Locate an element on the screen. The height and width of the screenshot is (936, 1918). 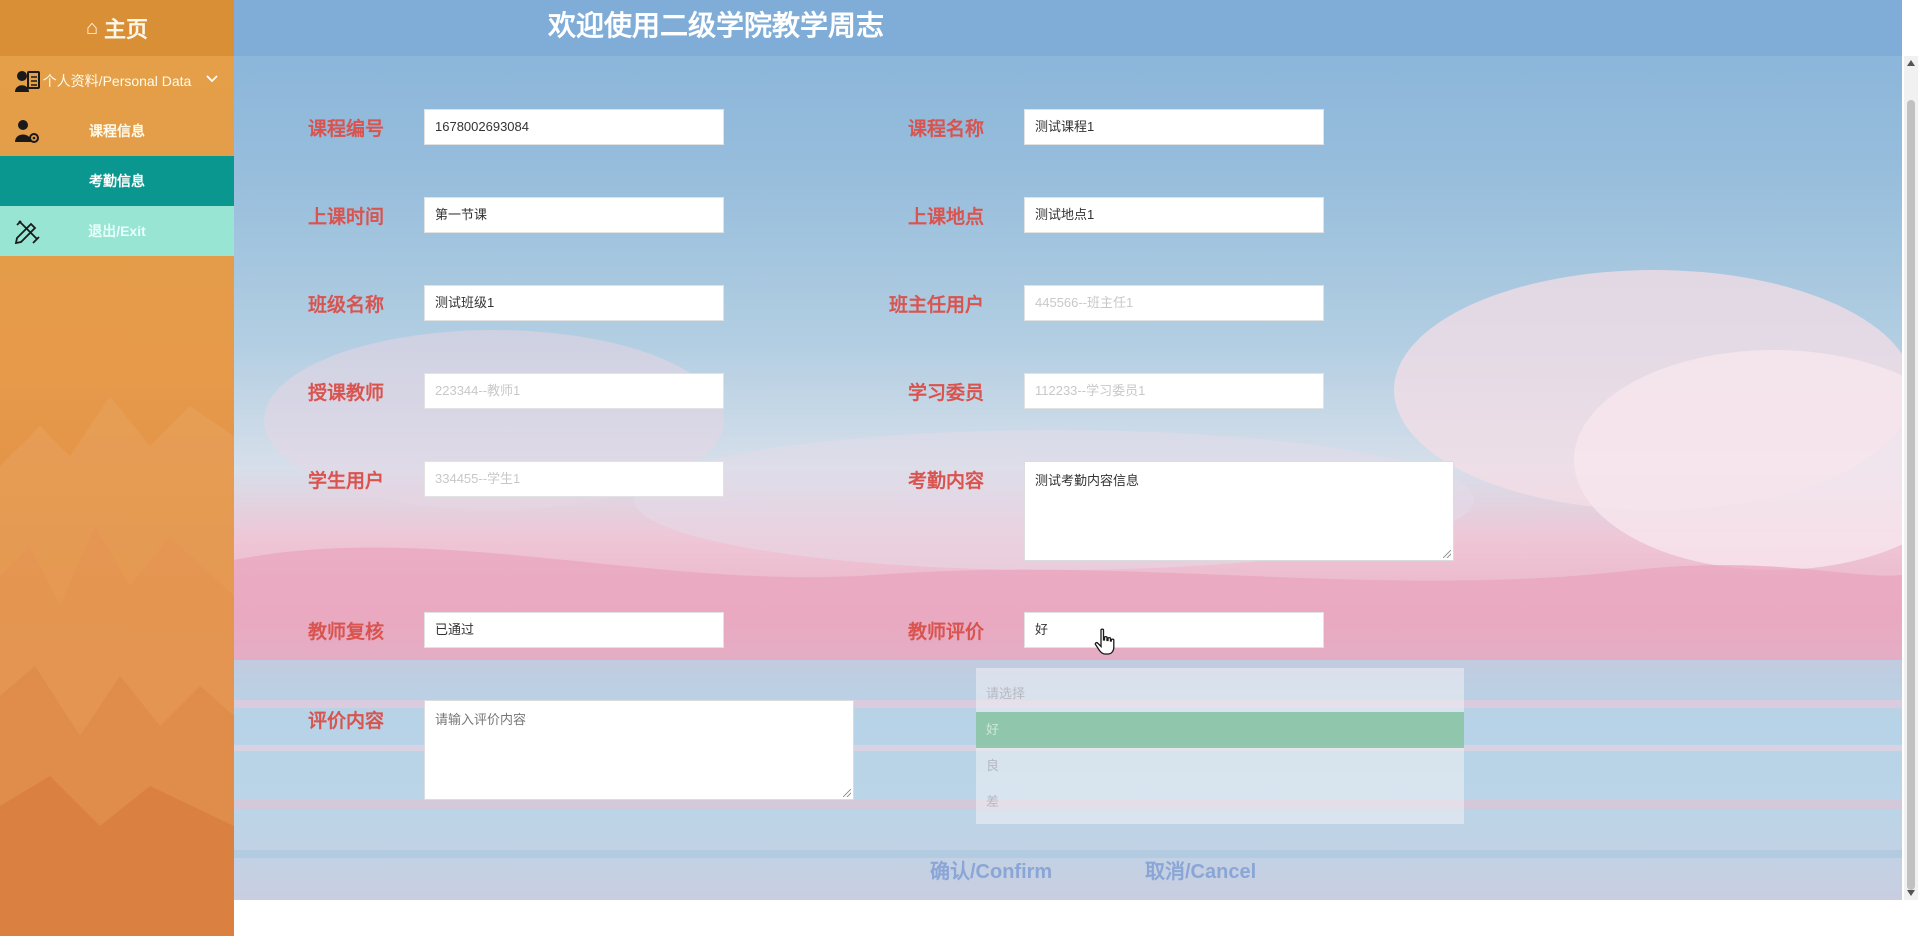
attendance-content-text: 测试考勤内容信息 is located at coordinates (1087, 480).